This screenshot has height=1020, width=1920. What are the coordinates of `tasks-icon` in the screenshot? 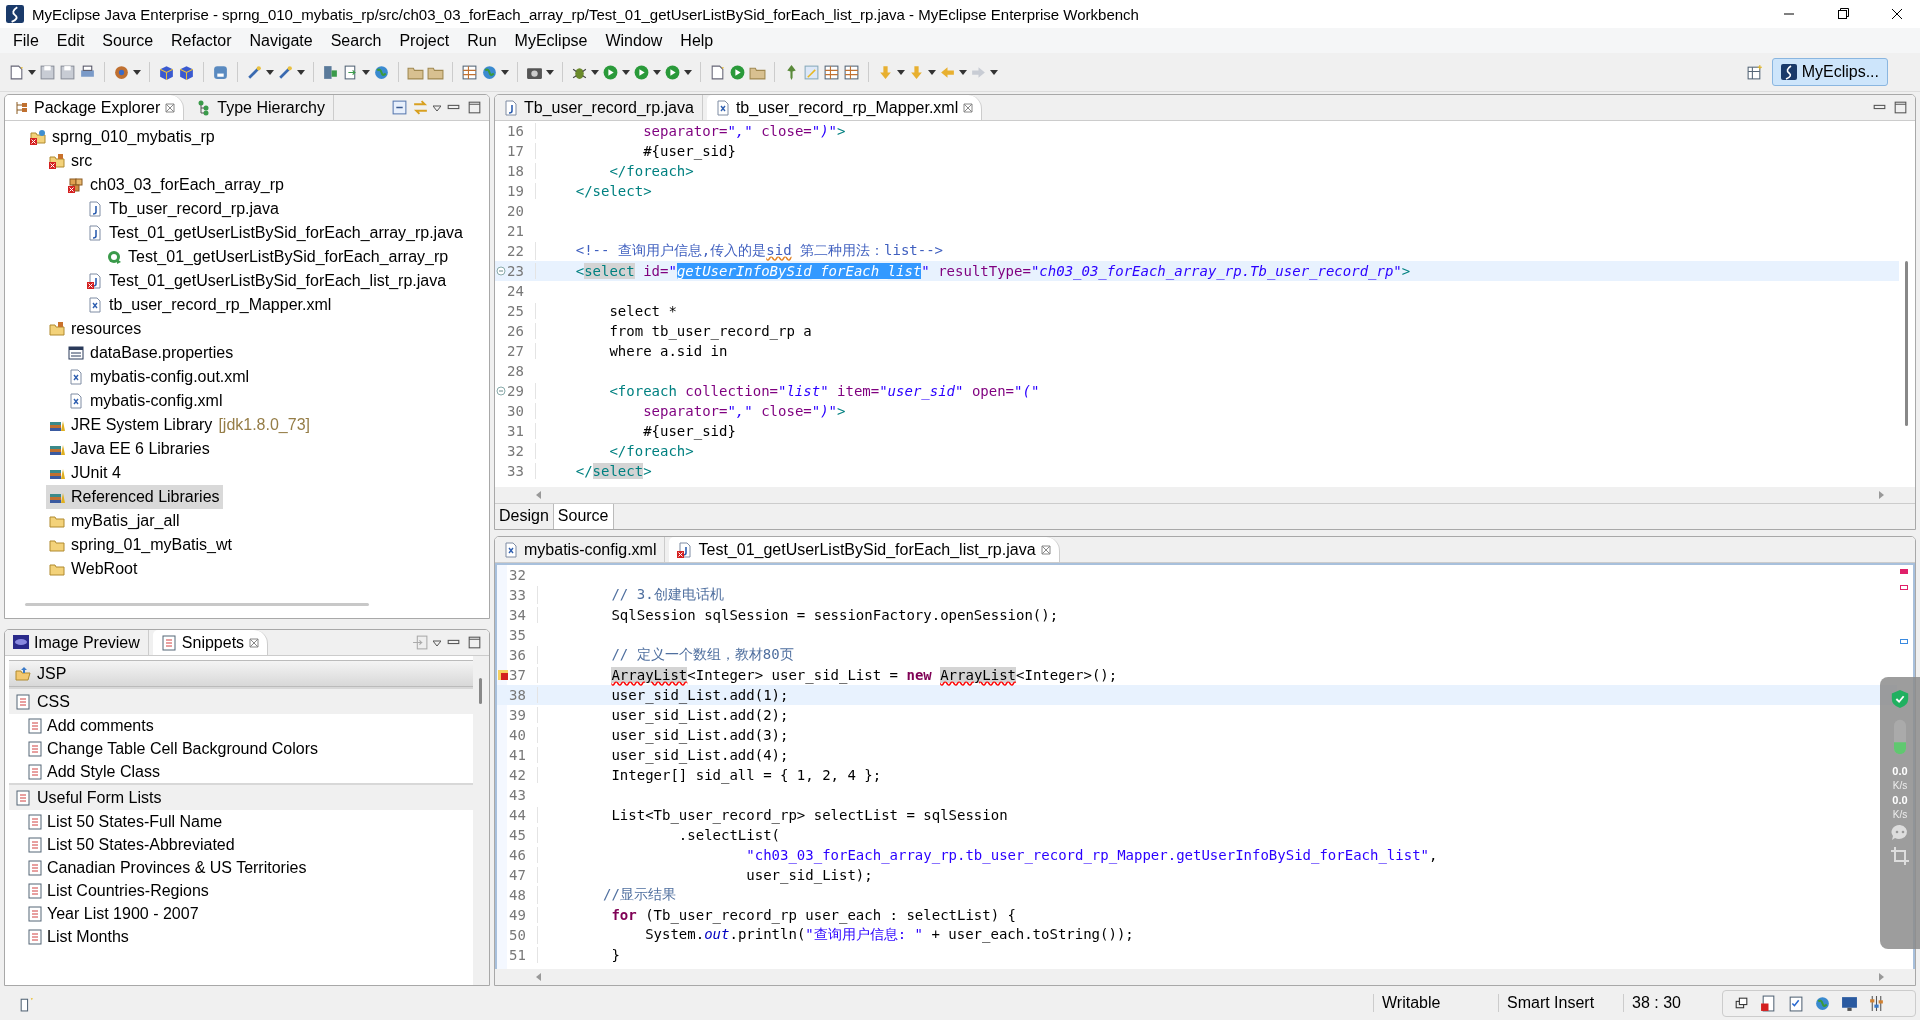 It's located at (1795, 1003).